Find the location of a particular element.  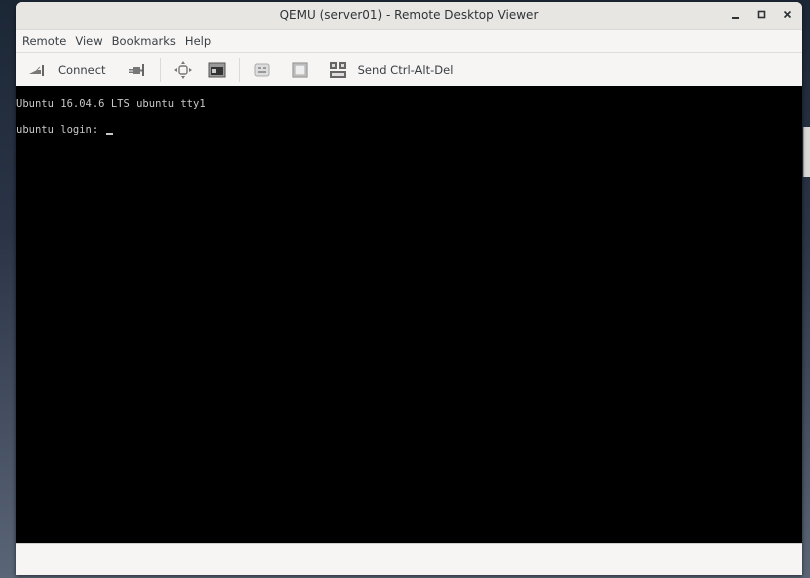

screenshot-button is located at coordinates (217, 70).